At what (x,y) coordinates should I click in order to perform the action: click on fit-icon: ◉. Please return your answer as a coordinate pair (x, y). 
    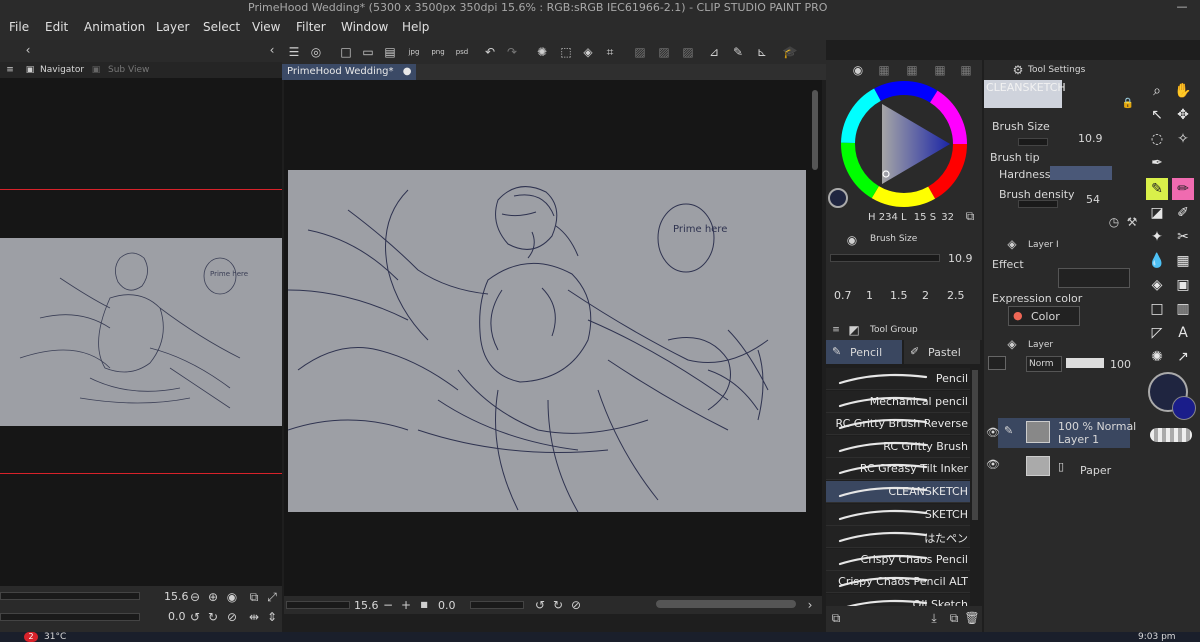
    Looking at the image, I should click on (232, 597).